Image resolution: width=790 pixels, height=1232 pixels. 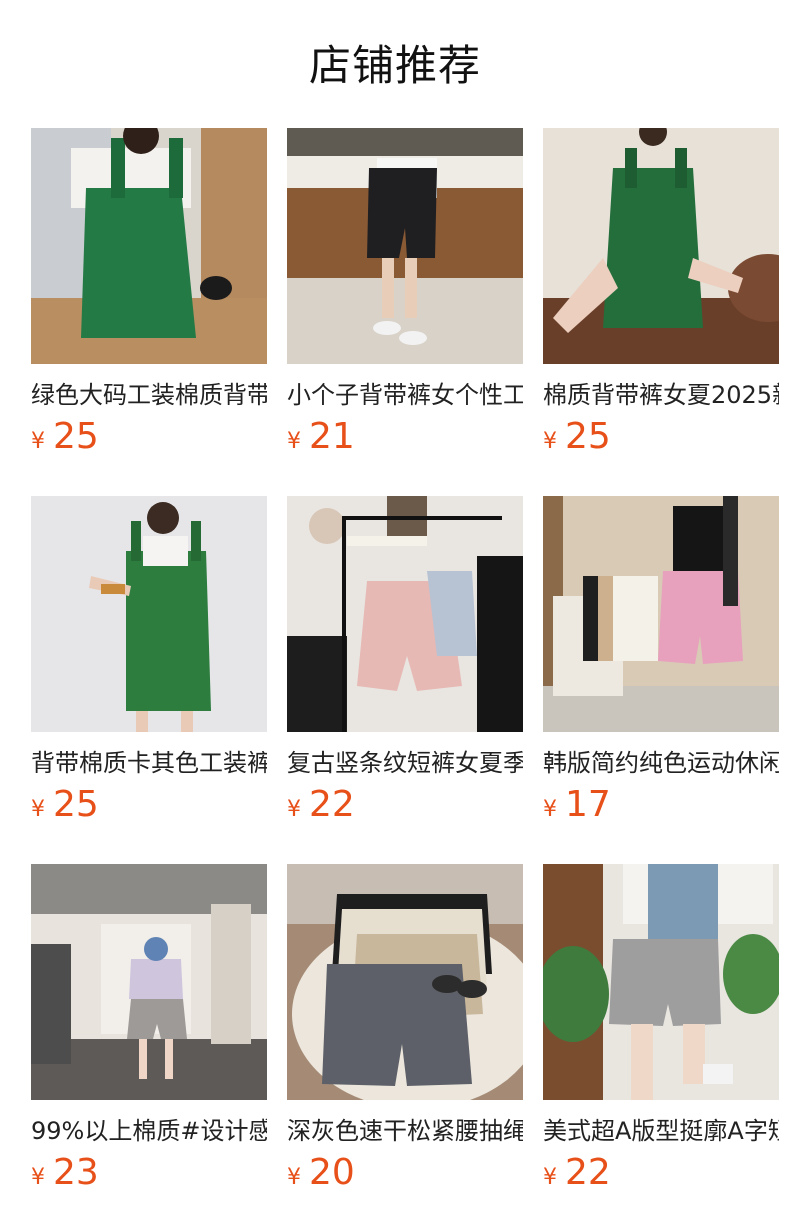 What do you see at coordinates (661, 1131) in the screenshot?
I see `product-title: 美式超A版型挺廓A字短裤` at bounding box center [661, 1131].